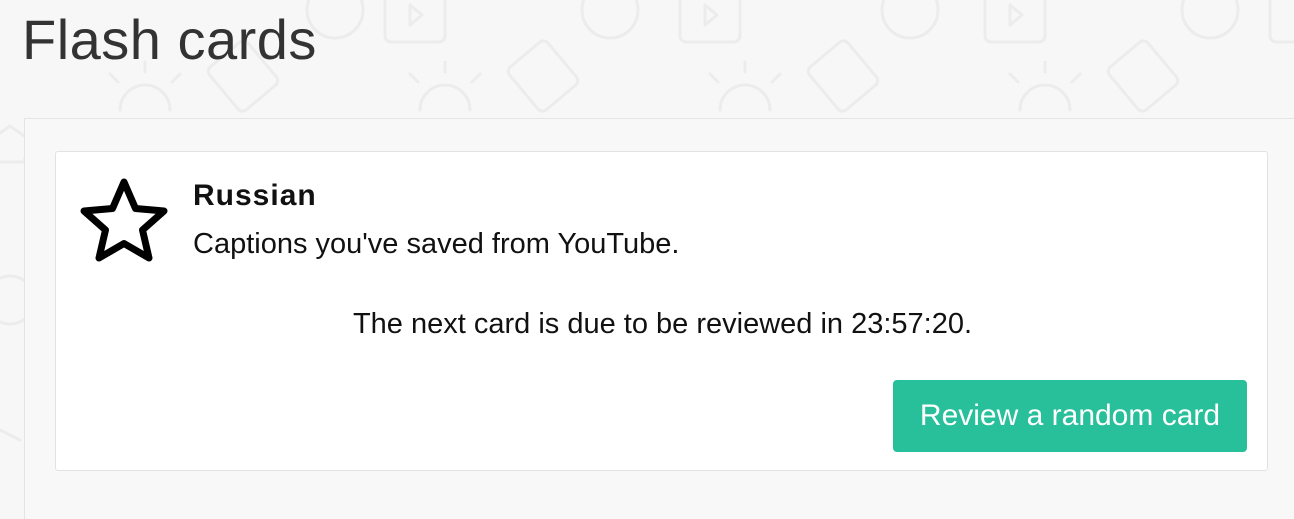  I want to click on page-title: Flash cards, so click(169, 39).